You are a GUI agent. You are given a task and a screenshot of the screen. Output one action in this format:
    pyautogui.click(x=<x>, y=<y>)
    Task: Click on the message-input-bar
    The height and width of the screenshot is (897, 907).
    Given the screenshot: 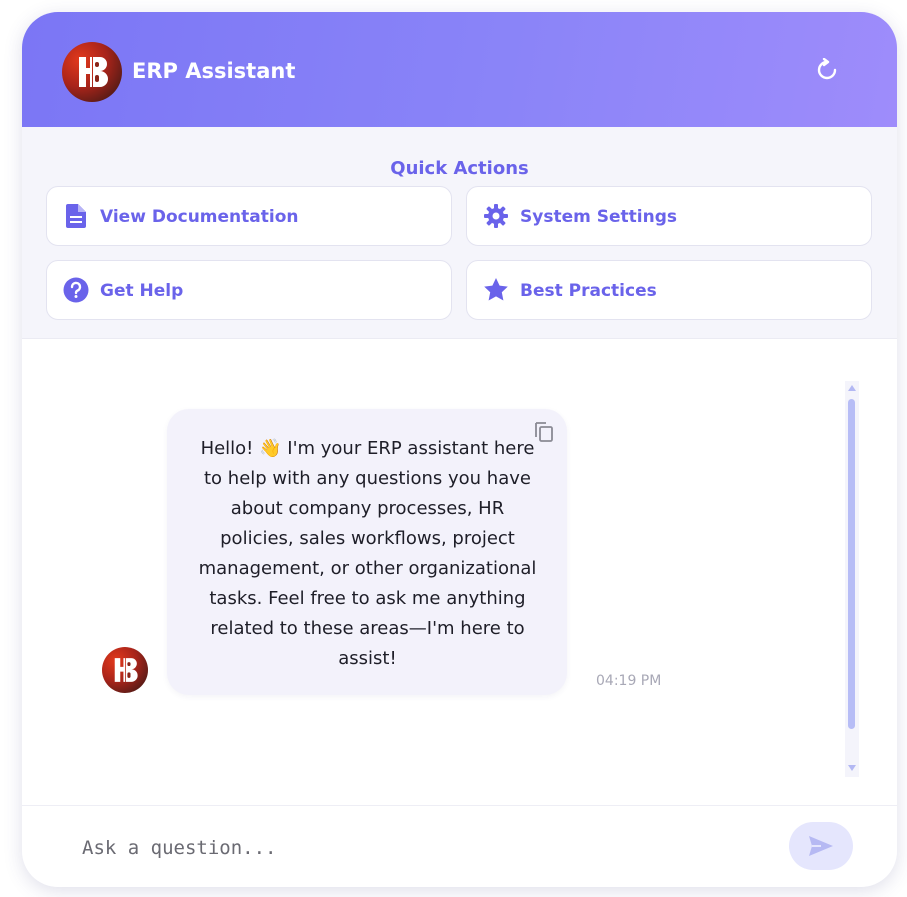 What is the action you would take?
    pyautogui.click(x=459, y=846)
    